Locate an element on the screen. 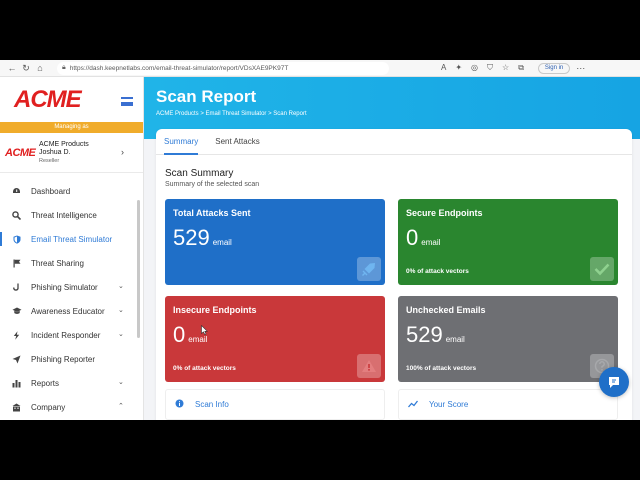  bolt-icon is located at coordinates (16, 335).